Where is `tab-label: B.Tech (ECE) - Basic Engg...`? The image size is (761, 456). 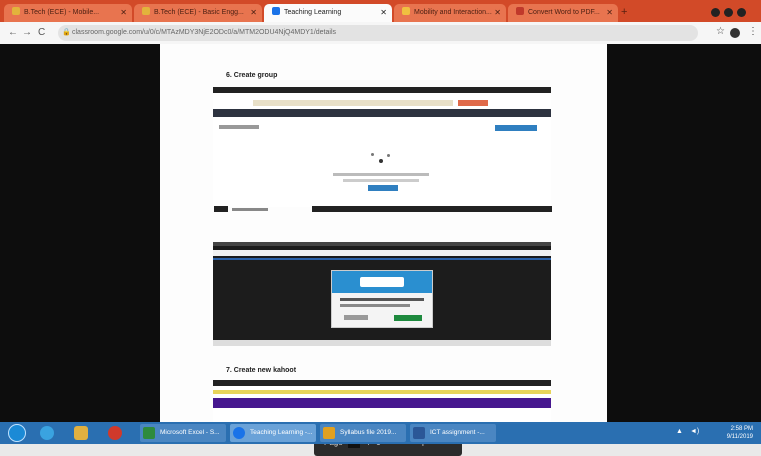
tab-label: B.Tech (ECE) - Basic Engg... is located at coordinates (199, 12).